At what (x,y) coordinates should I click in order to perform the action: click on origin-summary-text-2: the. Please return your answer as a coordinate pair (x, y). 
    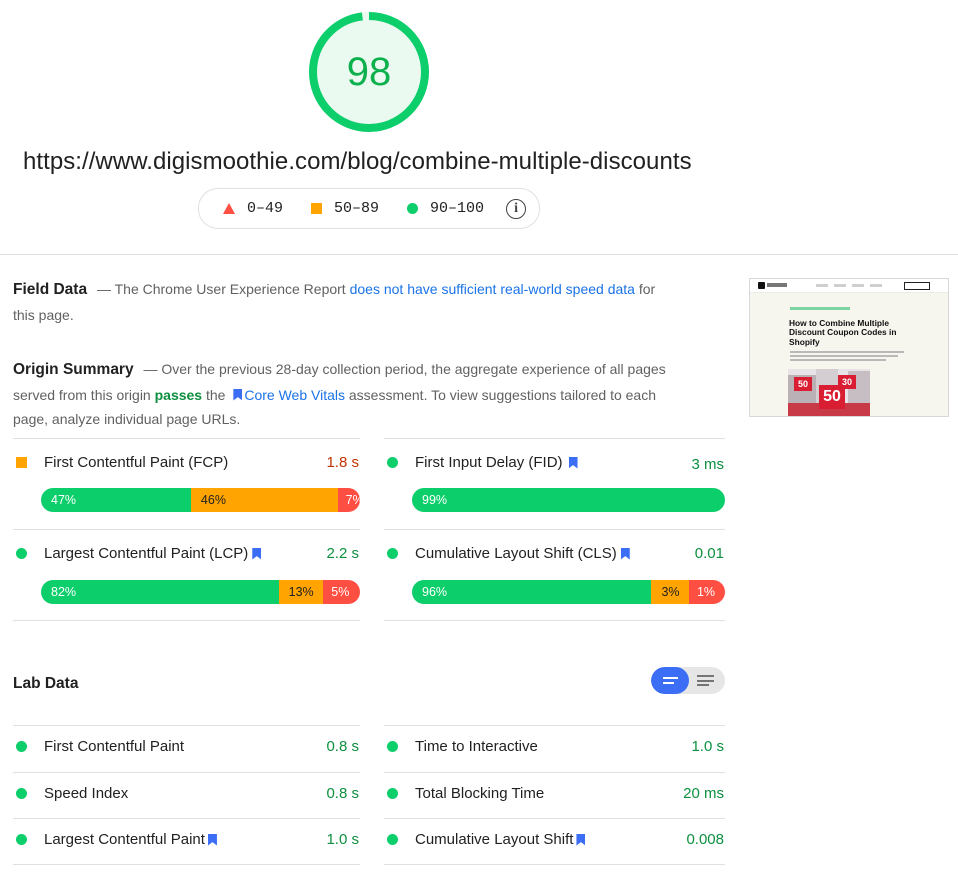
    Looking at the image, I should click on (216, 394).